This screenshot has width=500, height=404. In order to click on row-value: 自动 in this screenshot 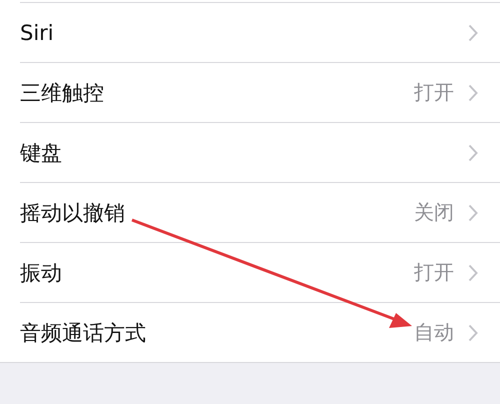, I will do `click(434, 332)`.